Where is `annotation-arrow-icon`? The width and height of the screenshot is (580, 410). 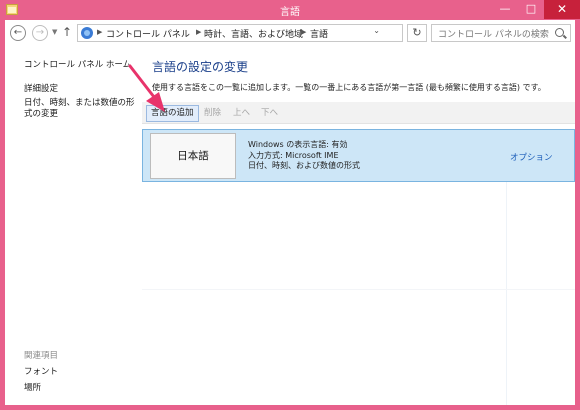 annotation-arrow-icon is located at coordinates (146, 88).